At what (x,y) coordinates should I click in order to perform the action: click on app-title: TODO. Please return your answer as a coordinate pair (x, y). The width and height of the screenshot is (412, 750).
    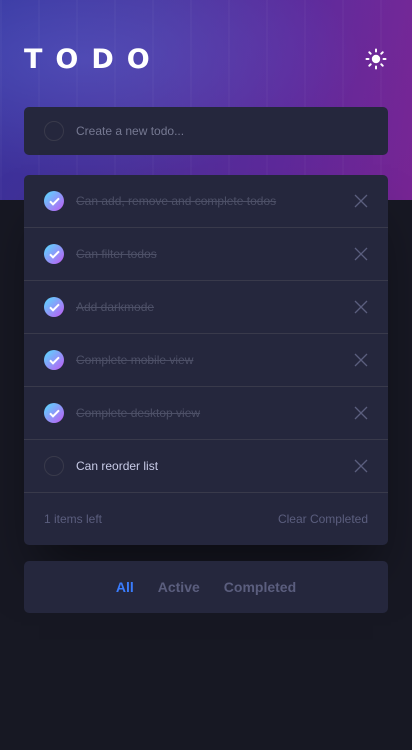
    Looking at the image, I should click on (93, 59).